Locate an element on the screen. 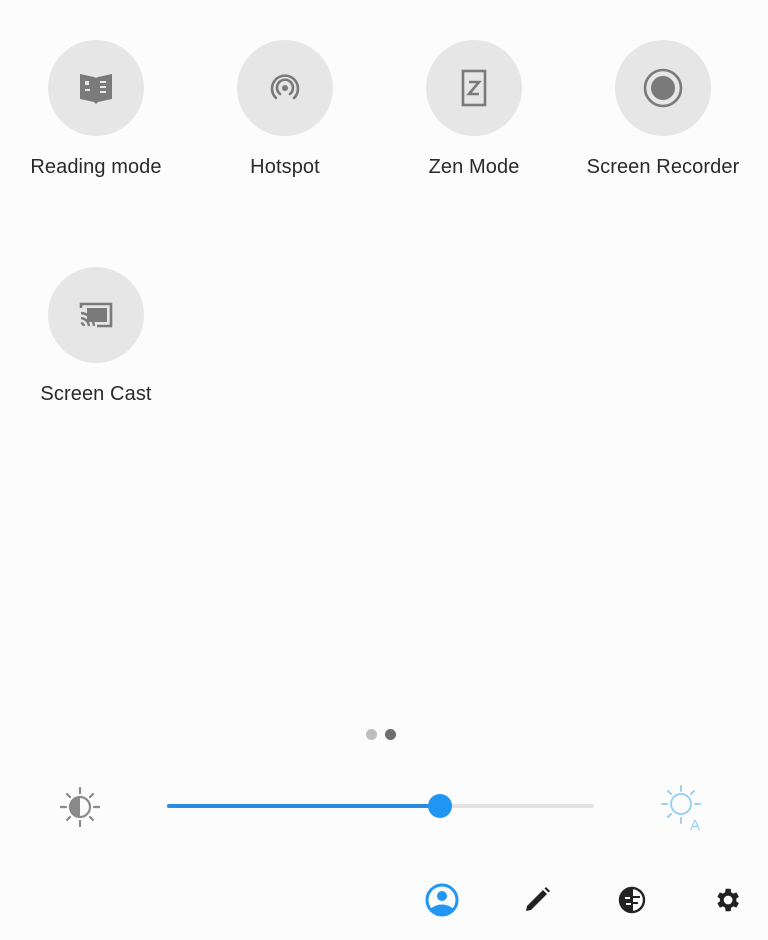 Image resolution: width=768 pixels, height=940 pixels. settings-gear-icon is located at coordinates (728, 900).